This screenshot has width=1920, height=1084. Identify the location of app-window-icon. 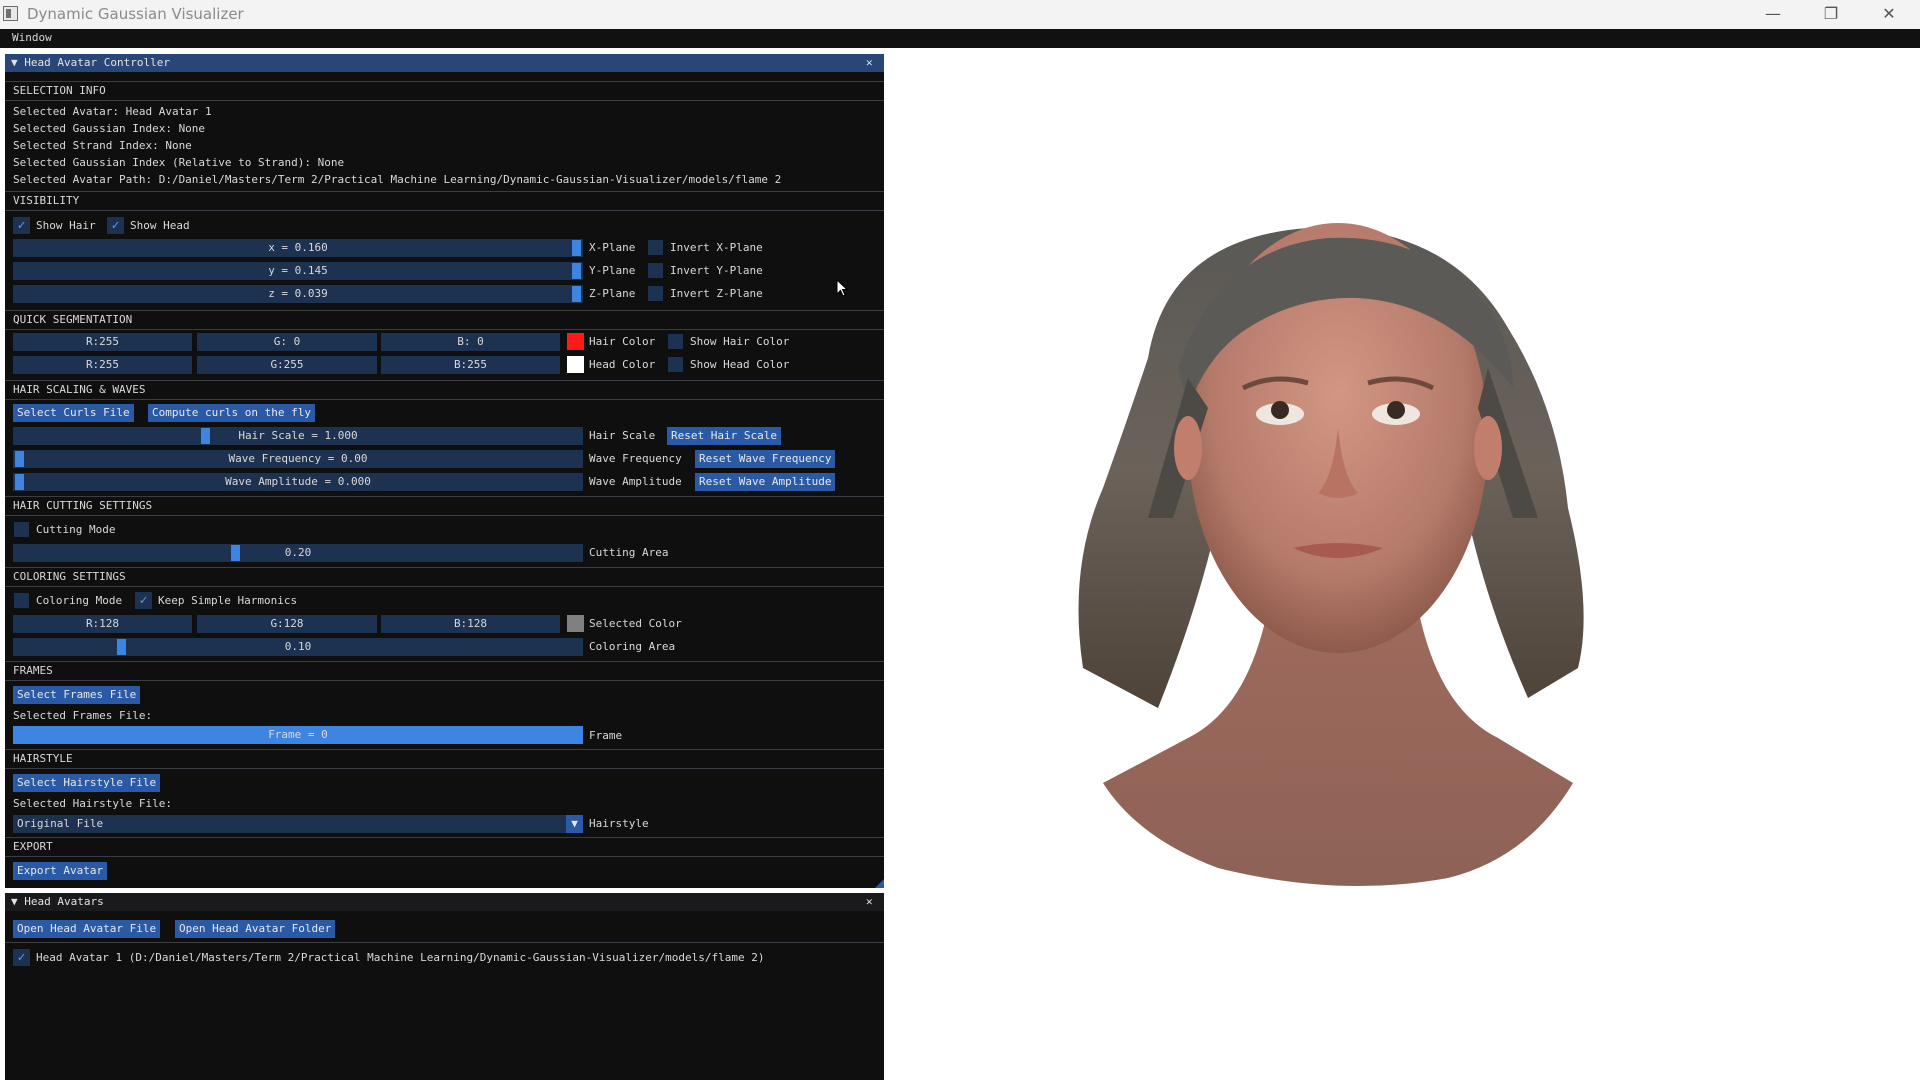
(10, 13).